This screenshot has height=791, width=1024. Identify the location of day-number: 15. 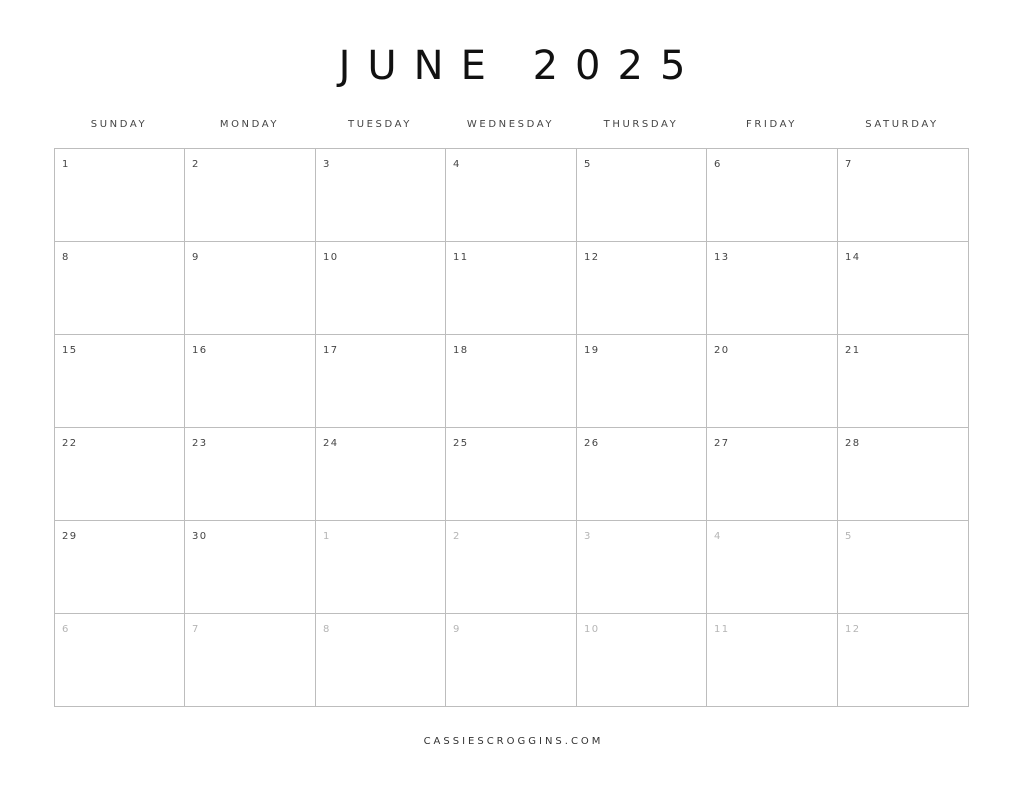
(70, 350).